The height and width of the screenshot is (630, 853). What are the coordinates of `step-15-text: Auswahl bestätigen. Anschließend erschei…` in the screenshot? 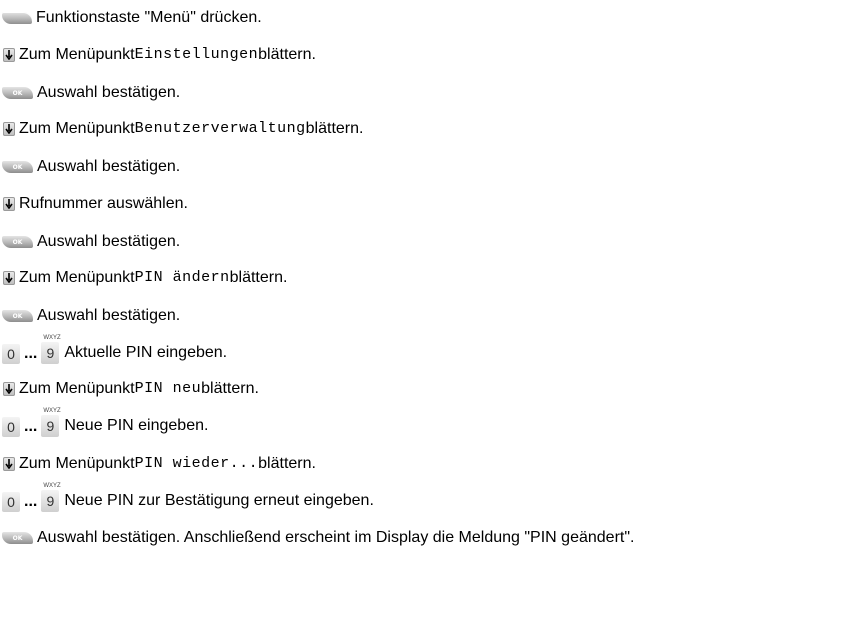 It's located at (336, 537).